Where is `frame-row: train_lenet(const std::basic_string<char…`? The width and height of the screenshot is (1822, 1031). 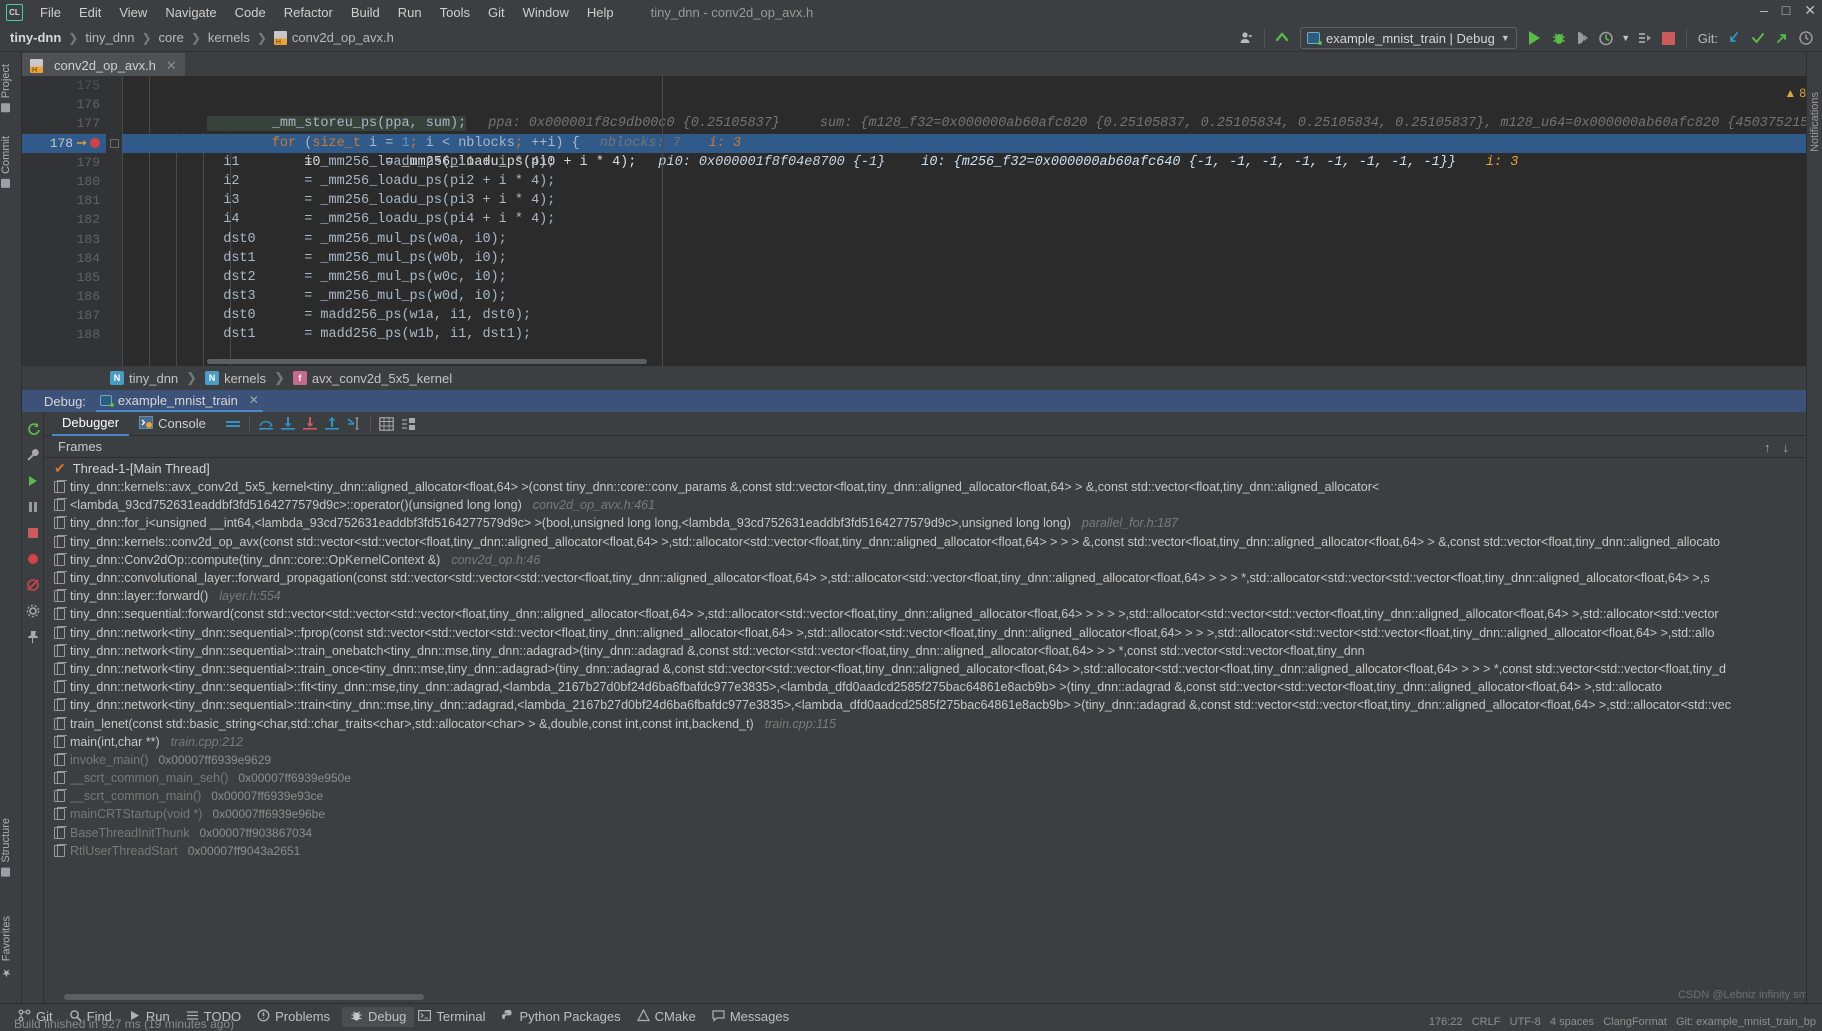
frame-row: train_lenet(const std::basic_string<char… is located at coordinates (933, 723).